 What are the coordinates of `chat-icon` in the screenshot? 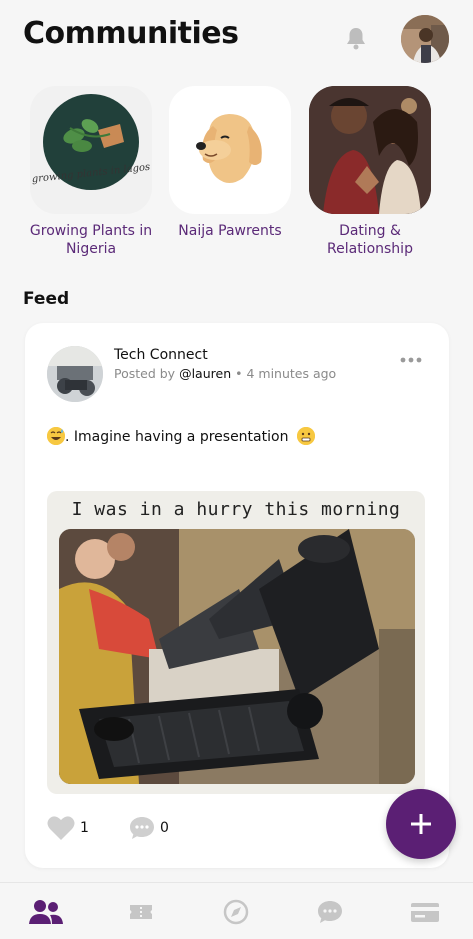 It's located at (330, 912).